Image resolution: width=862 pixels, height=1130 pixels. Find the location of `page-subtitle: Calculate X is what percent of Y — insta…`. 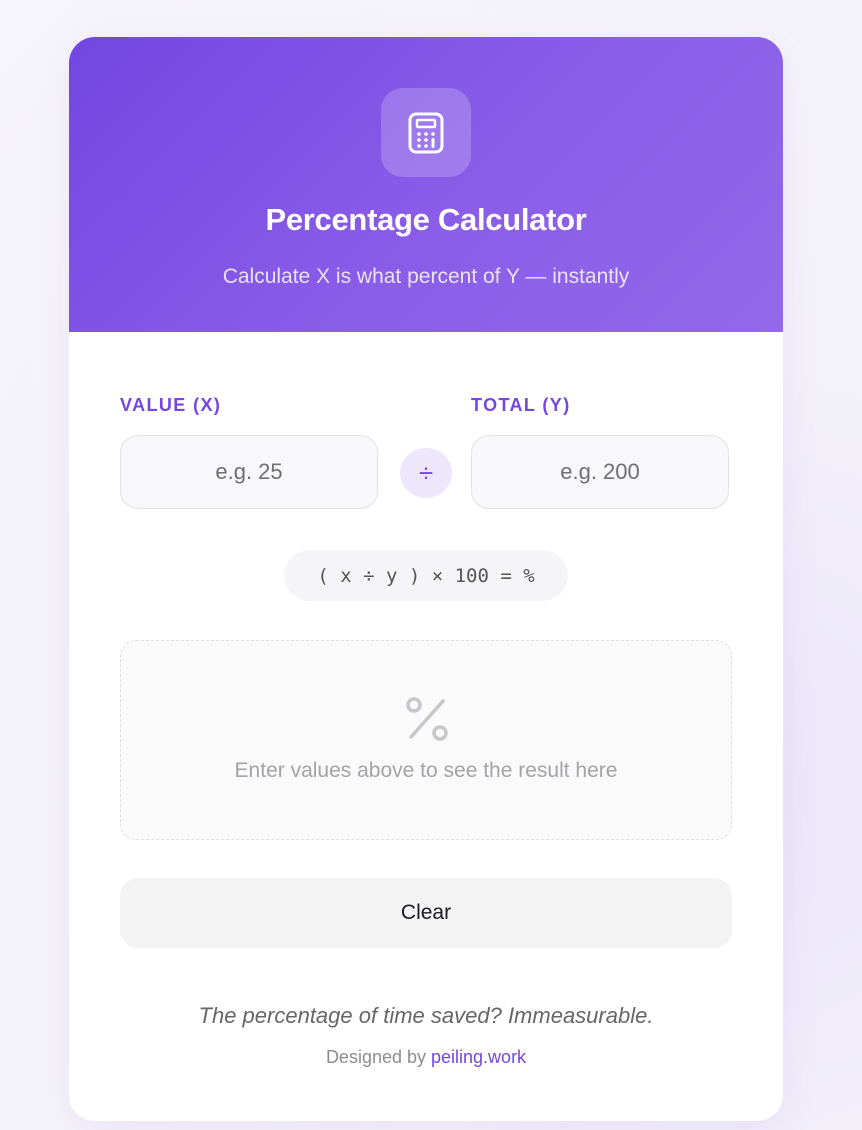

page-subtitle: Calculate X is what percent of Y — insta… is located at coordinates (426, 276).